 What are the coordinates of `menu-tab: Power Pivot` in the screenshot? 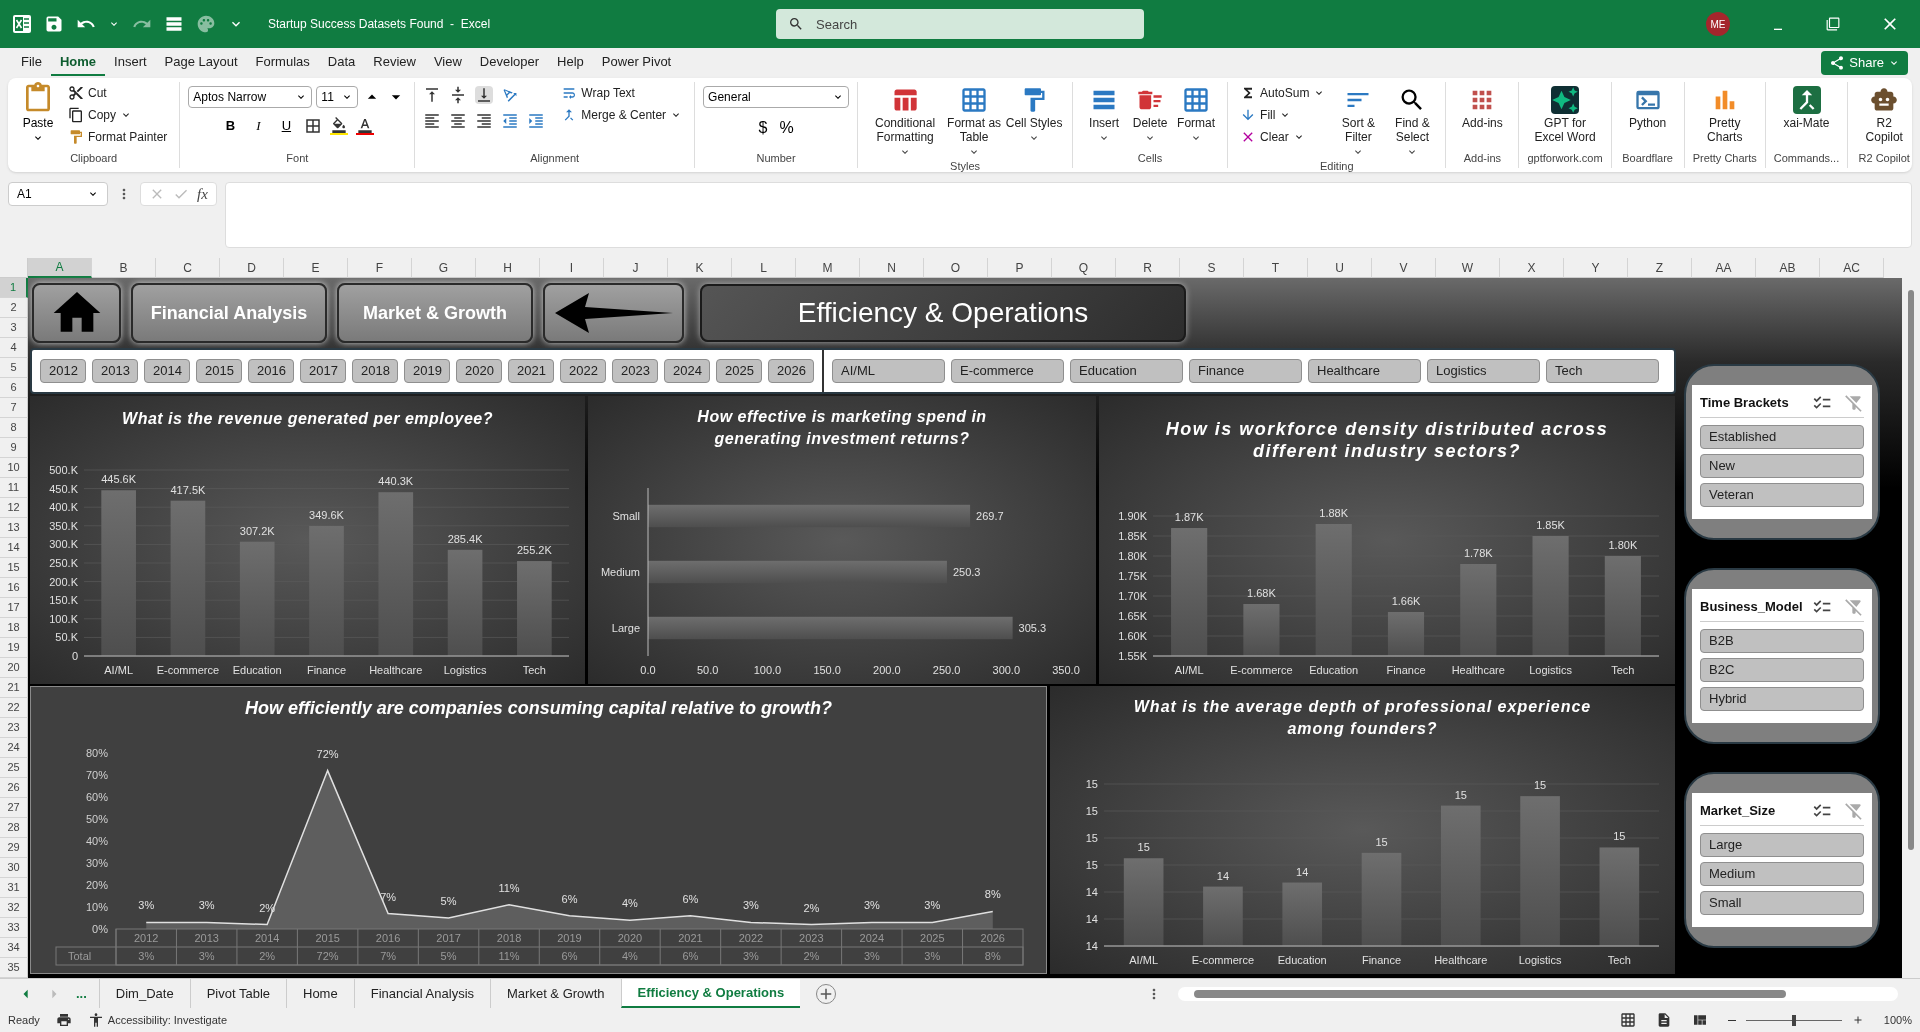 It's located at (636, 63).